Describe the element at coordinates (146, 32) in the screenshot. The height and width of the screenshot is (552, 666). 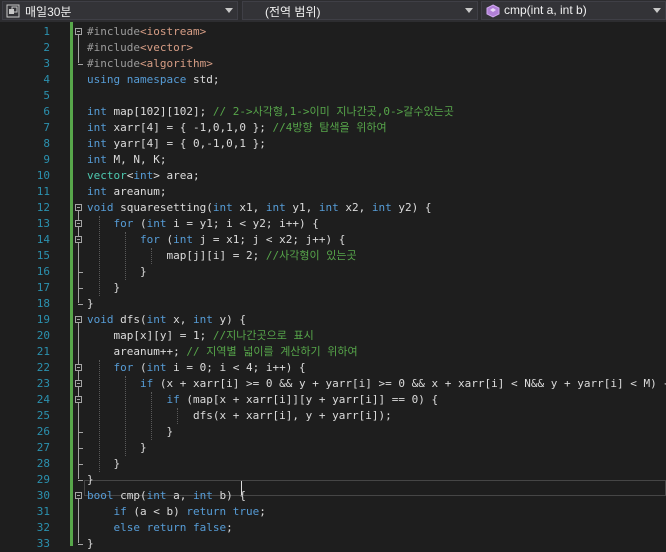
I see `code-line: #include<iostream>` at that location.